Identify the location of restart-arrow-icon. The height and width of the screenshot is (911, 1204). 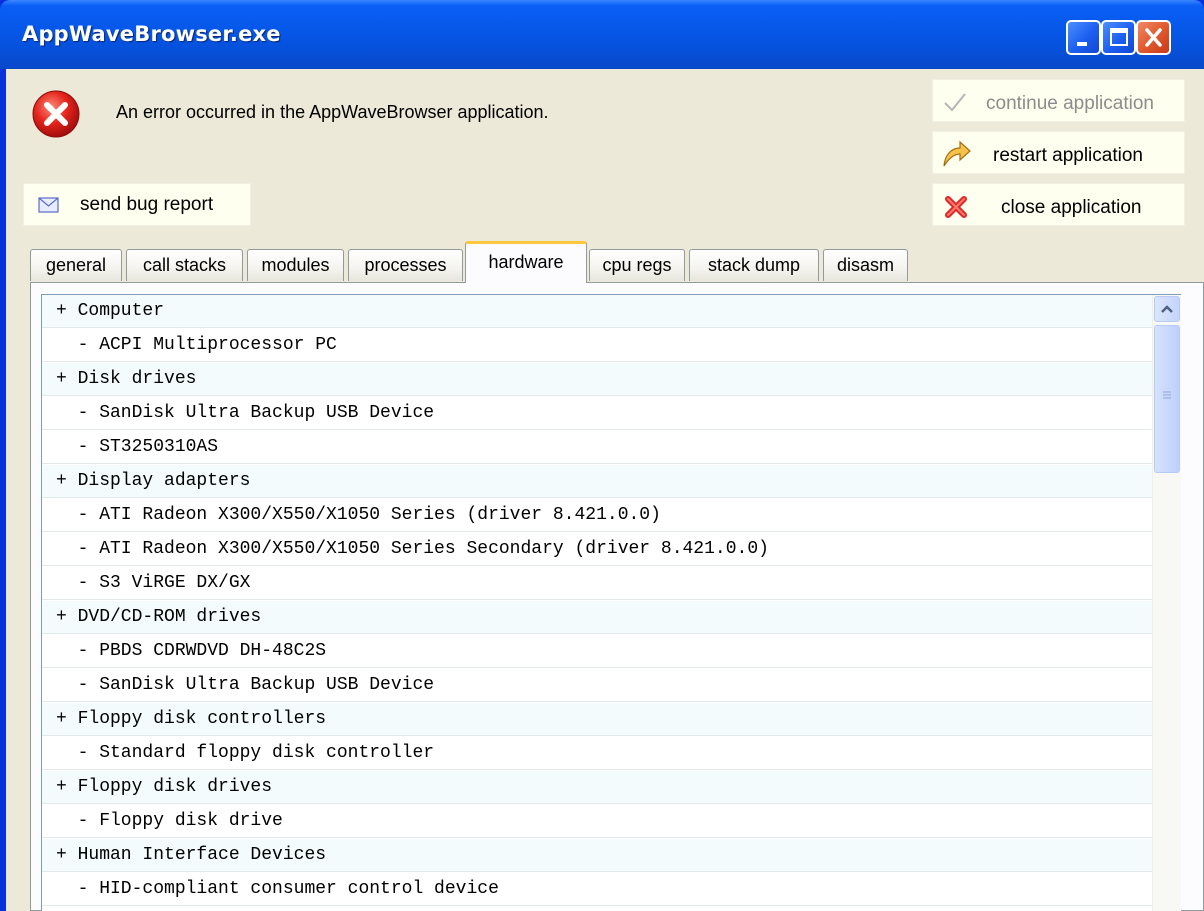
(957, 153).